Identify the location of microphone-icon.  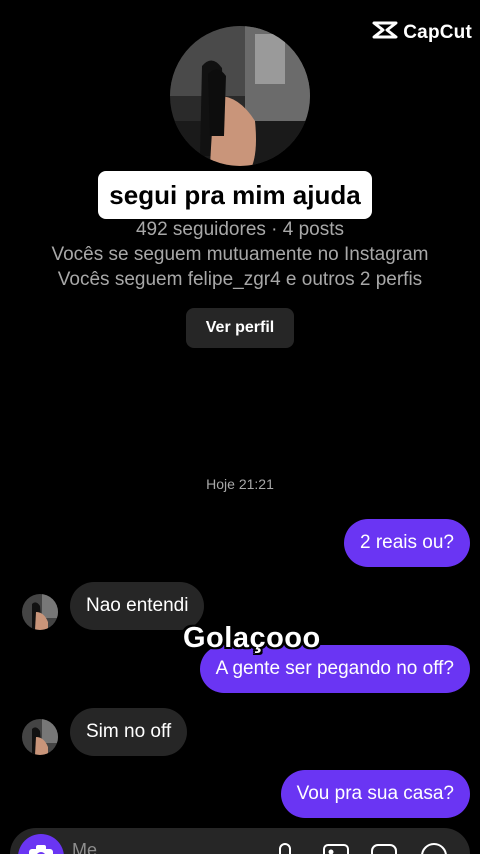
(285, 848).